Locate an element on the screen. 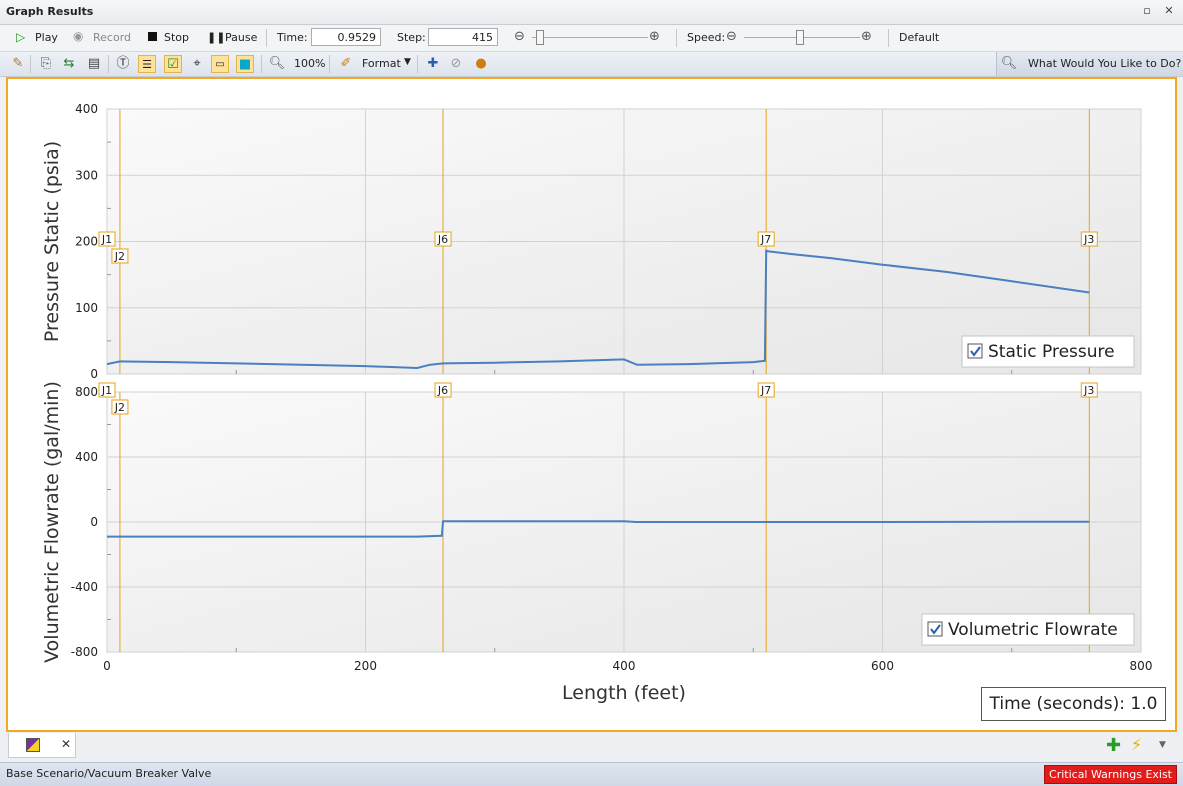 Image resolution: width=1183 pixels, height=786 pixels. close-icon: ✕ is located at coordinates (1169, 11).